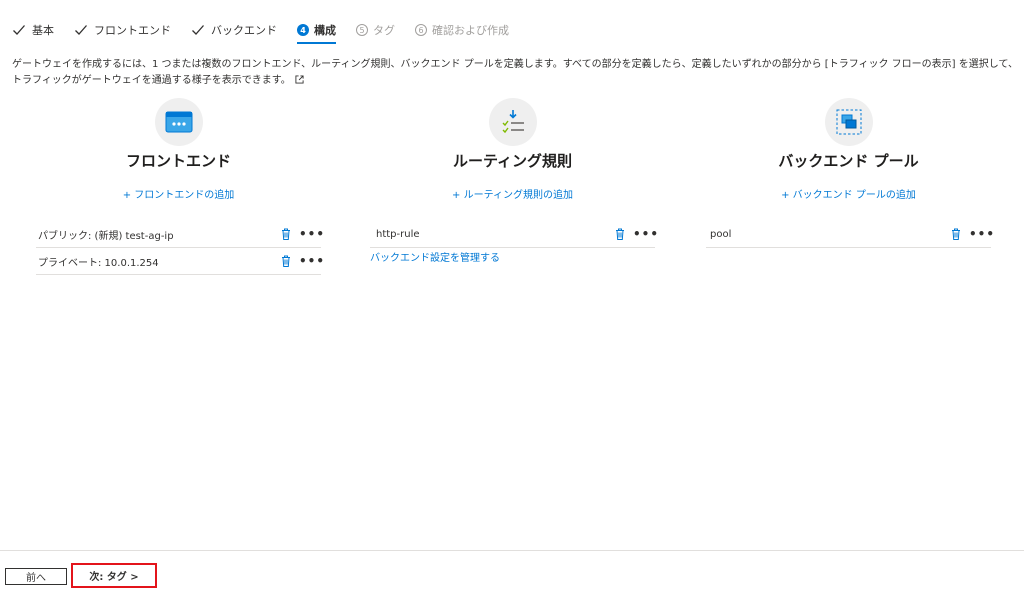 This screenshot has width=1024, height=601. What do you see at coordinates (43, 30) in the screenshot?
I see `tab-label: 基本` at bounding box center [43, 30].